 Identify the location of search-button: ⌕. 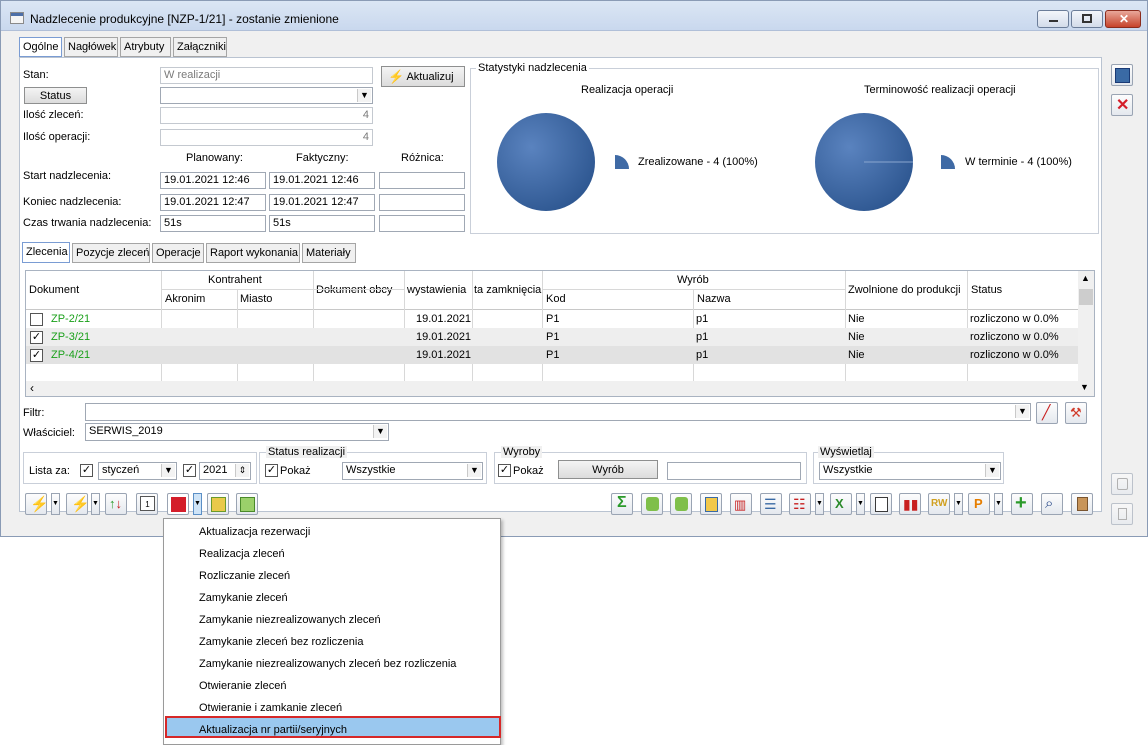
(1052, 504).